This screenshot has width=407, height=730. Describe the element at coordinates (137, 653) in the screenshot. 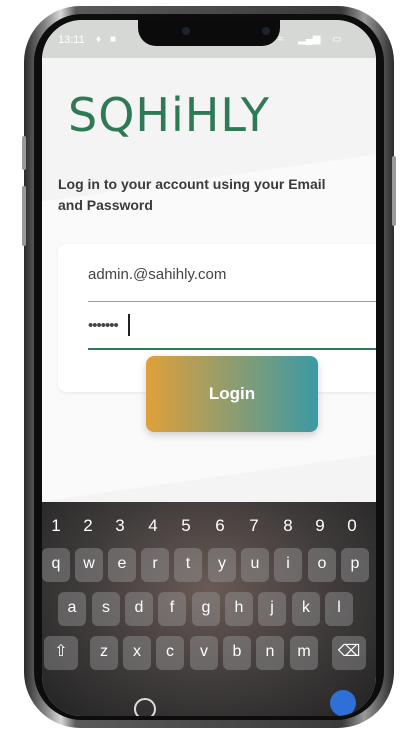

I see `key-x: x` at that location.